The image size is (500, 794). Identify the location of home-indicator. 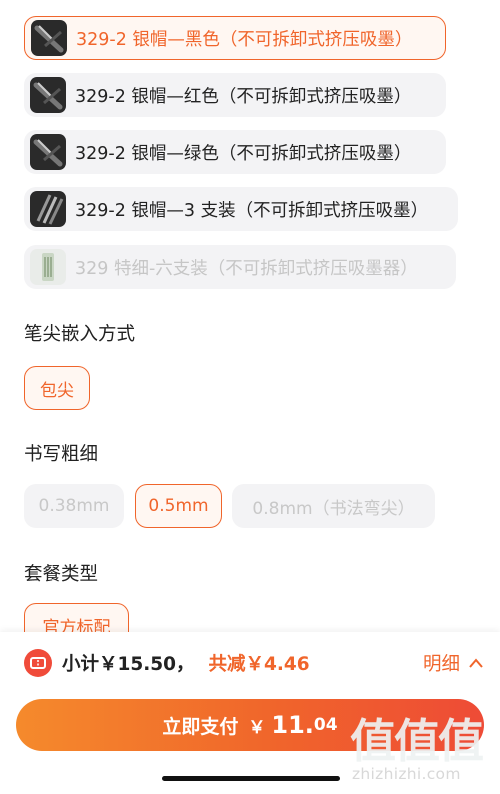
(251, 778).